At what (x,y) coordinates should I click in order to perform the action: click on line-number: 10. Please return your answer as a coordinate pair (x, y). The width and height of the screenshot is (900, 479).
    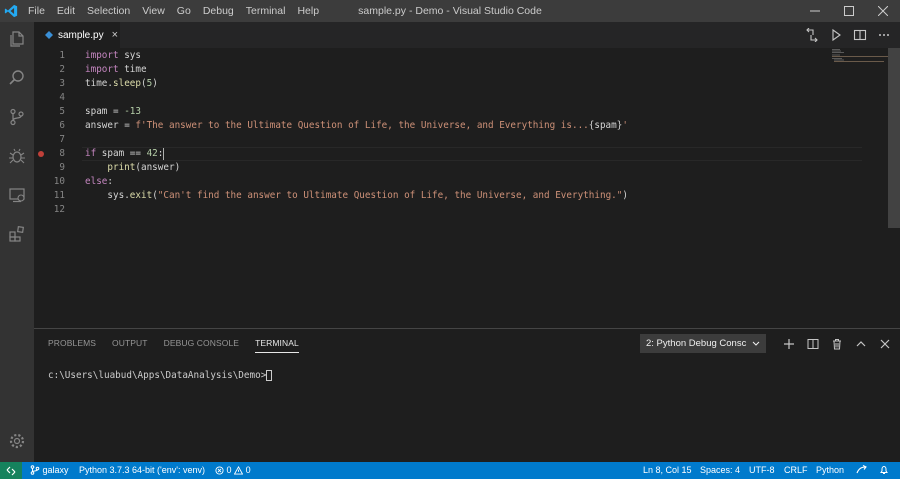
    Looking at the image, I should click on (49, 182).